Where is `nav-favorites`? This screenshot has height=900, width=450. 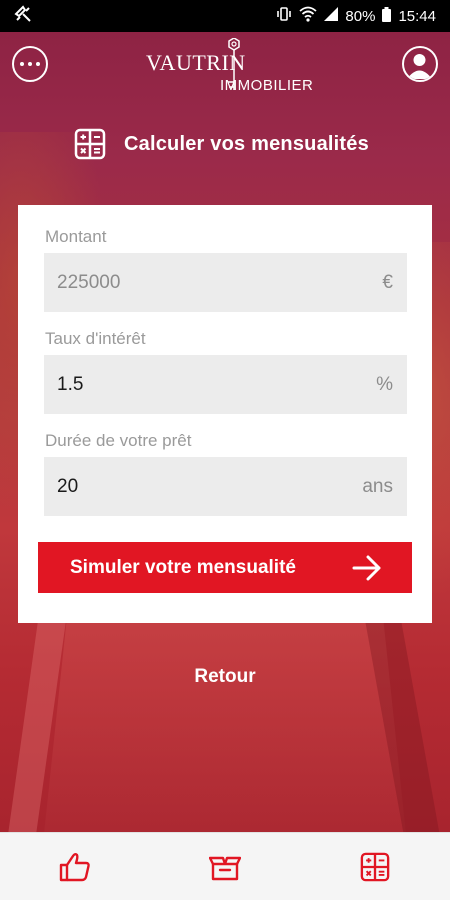 nav-favorites is located at coordinates (75, 867).